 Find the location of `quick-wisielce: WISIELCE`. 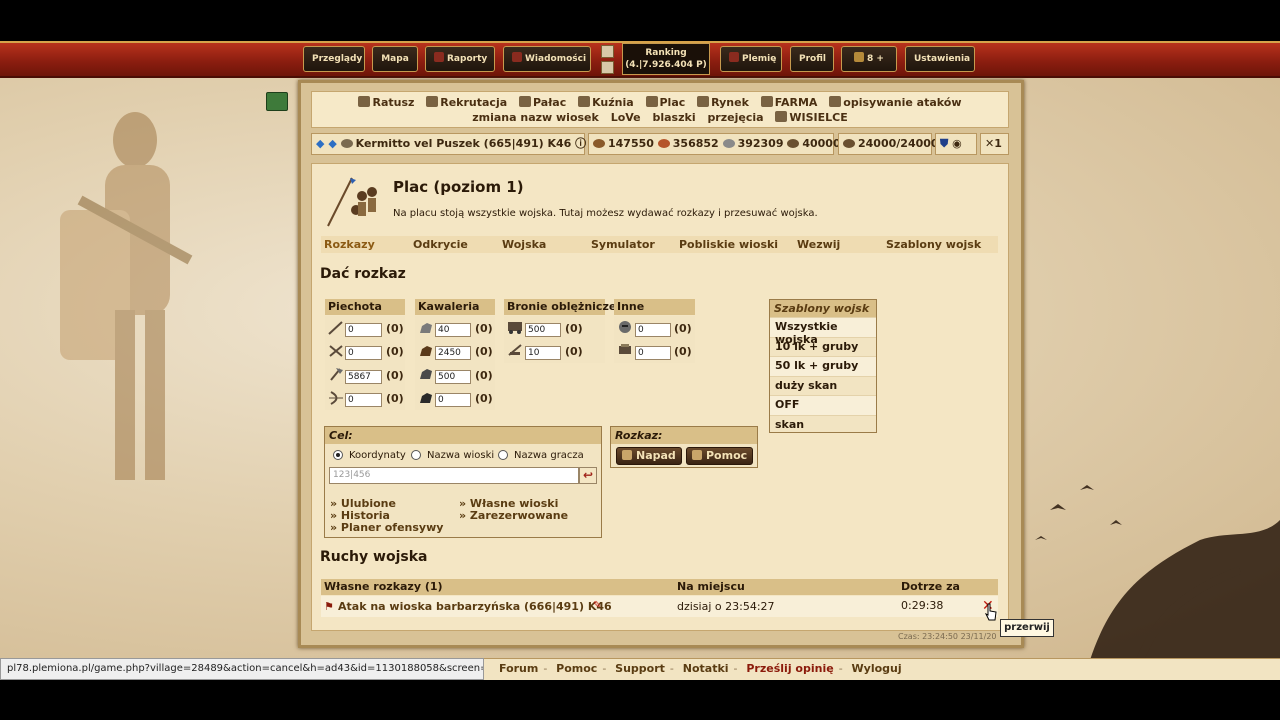

quick-wisielce: WISIELCE is located at coordinates (811, 117).